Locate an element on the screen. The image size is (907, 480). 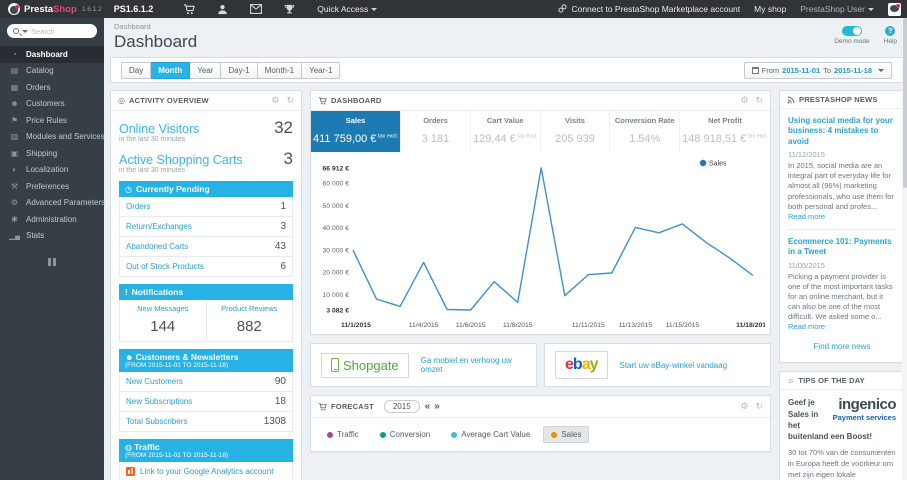
legend-dot-icon is located at coordinates (554, 434).